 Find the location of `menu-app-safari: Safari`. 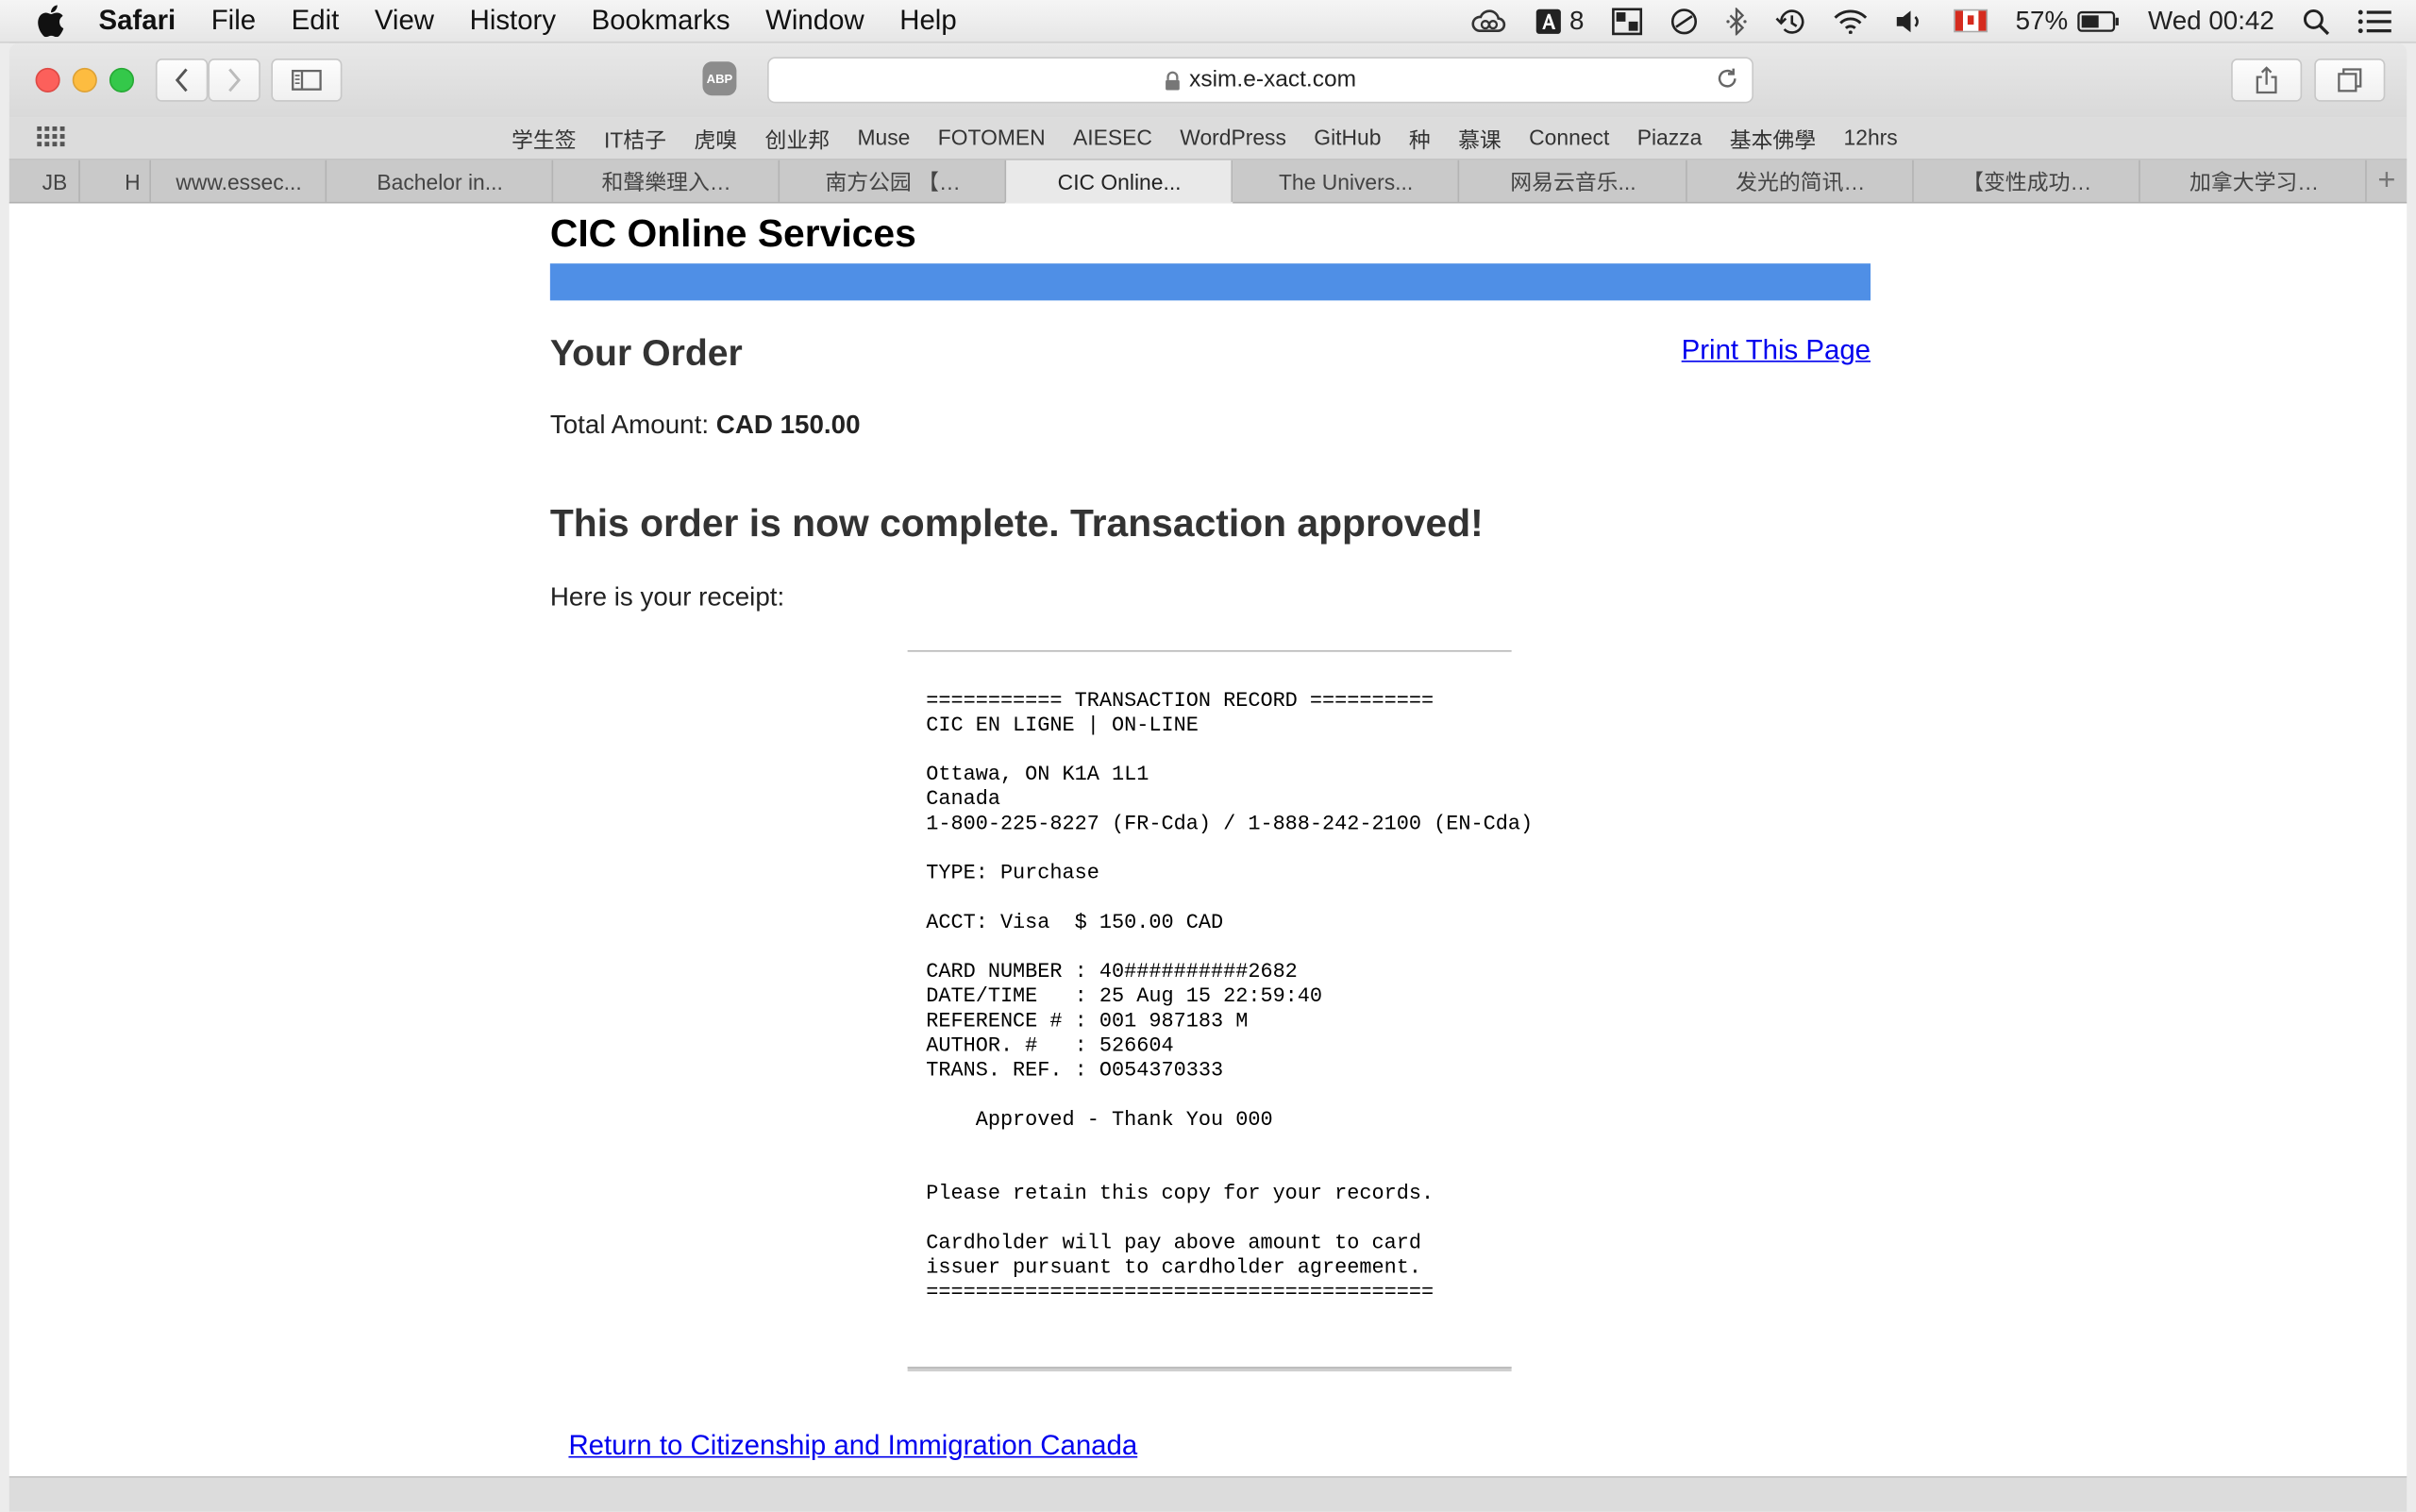

menu-app-safari: Safari is located at coordinates (137, 21).